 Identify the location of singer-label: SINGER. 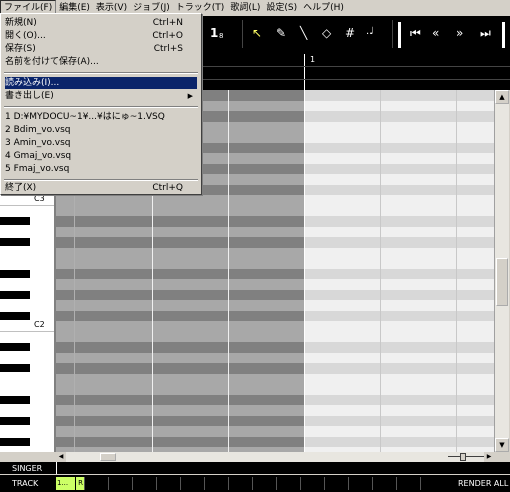
(27, 468).